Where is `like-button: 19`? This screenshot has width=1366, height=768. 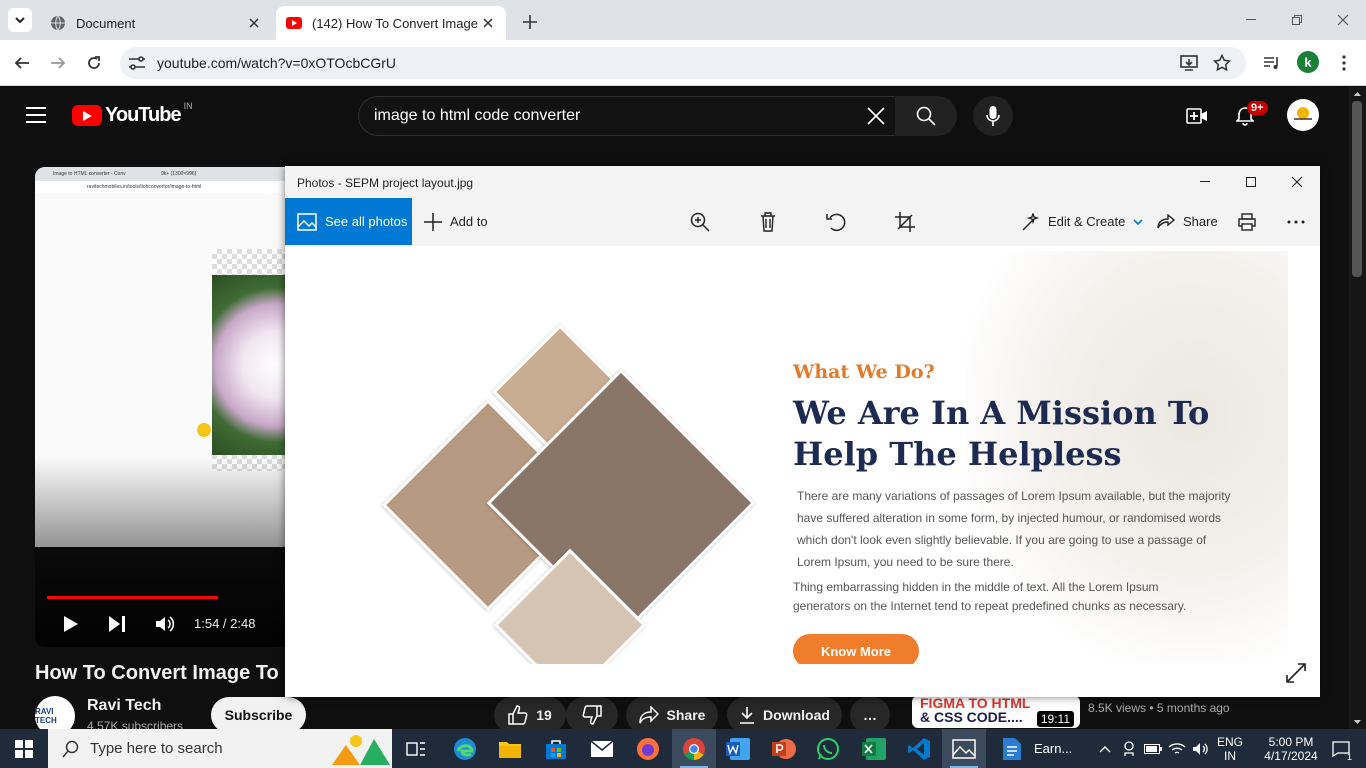 like-button: 19 is located at coordinates (530, 715).